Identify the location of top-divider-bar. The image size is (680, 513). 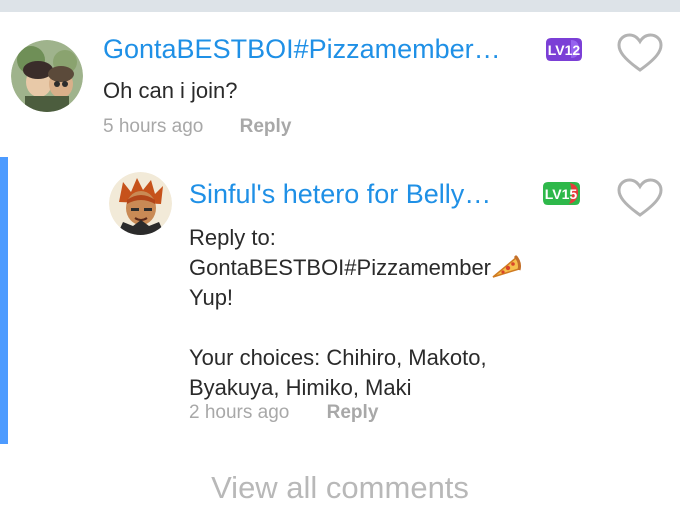
(340, 6).